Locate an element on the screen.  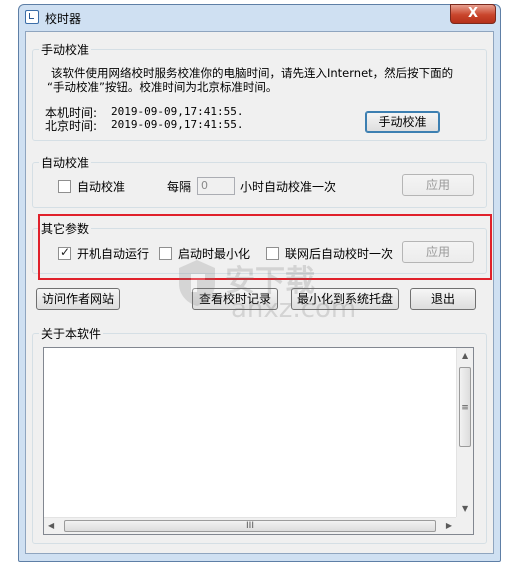
close-icon: X is located at coordinates (473, 13).